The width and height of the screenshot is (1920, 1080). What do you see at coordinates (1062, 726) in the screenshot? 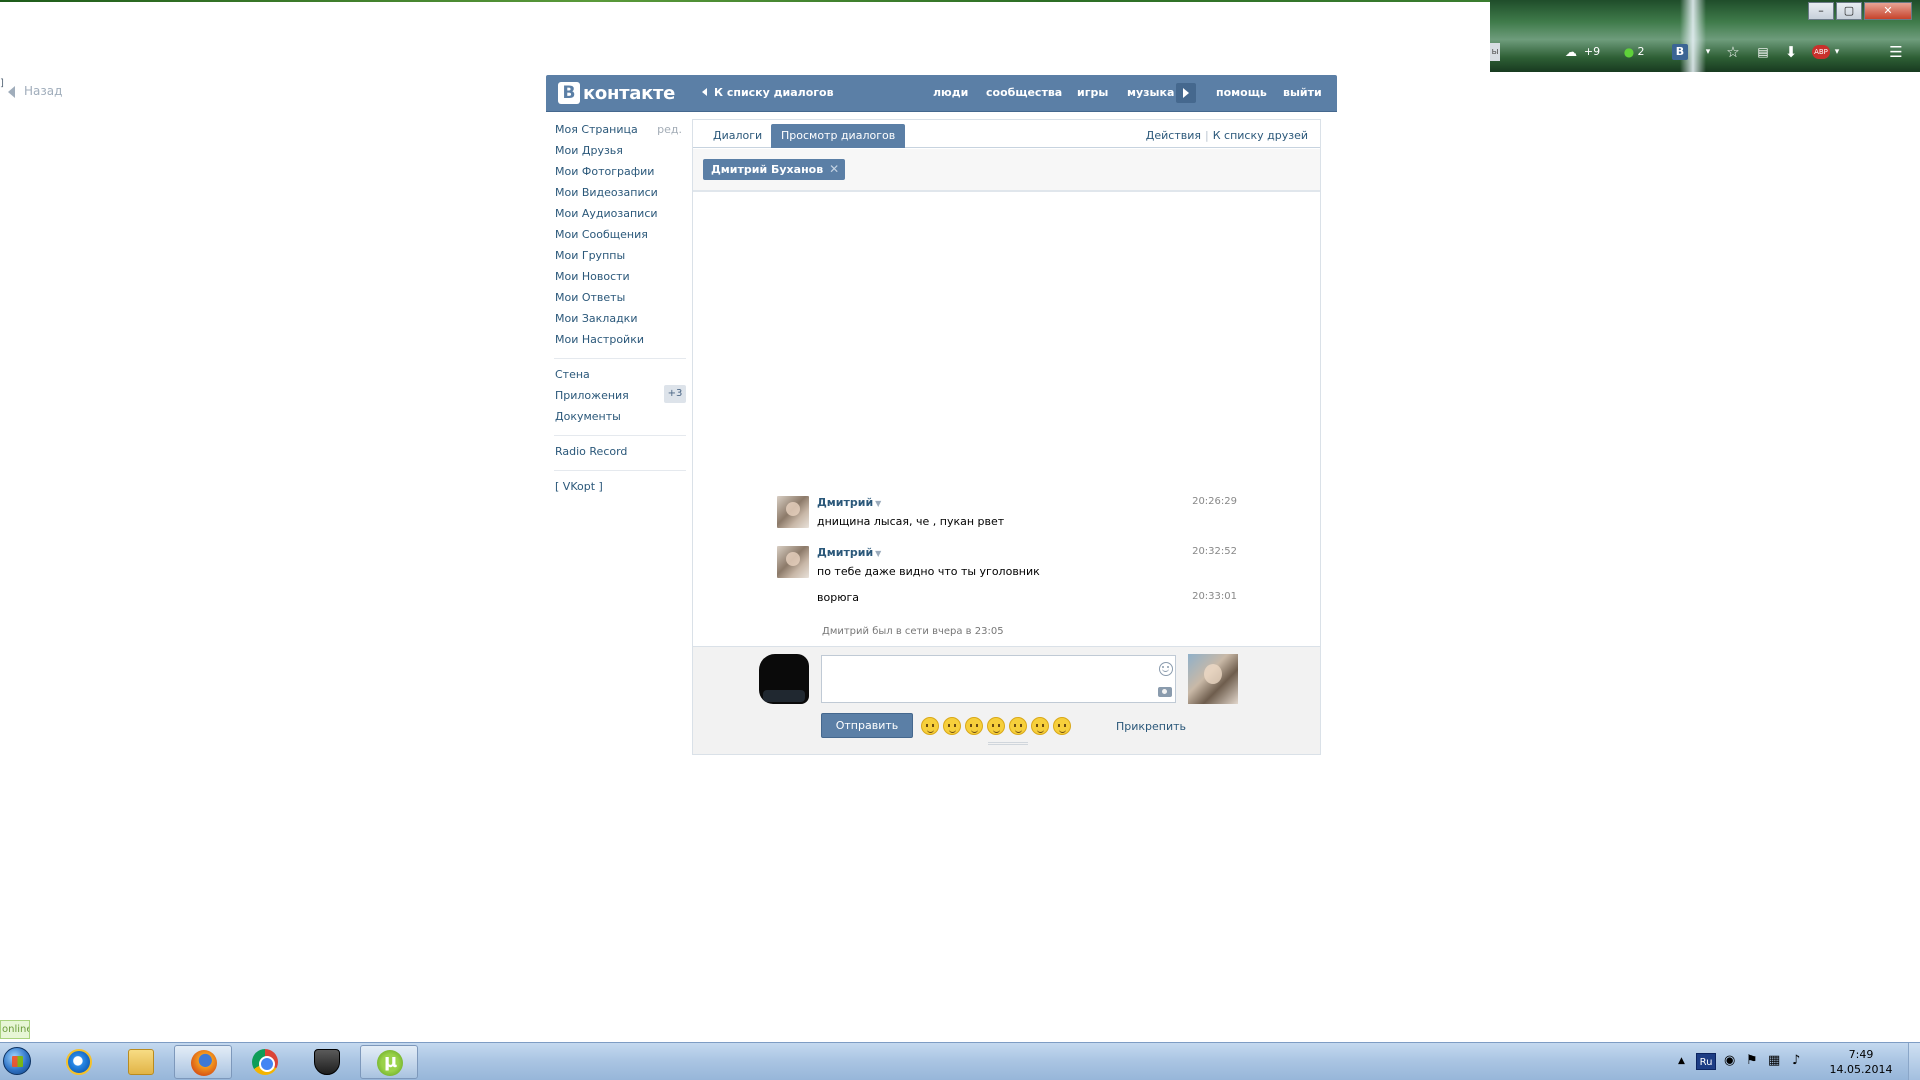
I see `emoji-blush-icon` at bounding box center [1062, 726].